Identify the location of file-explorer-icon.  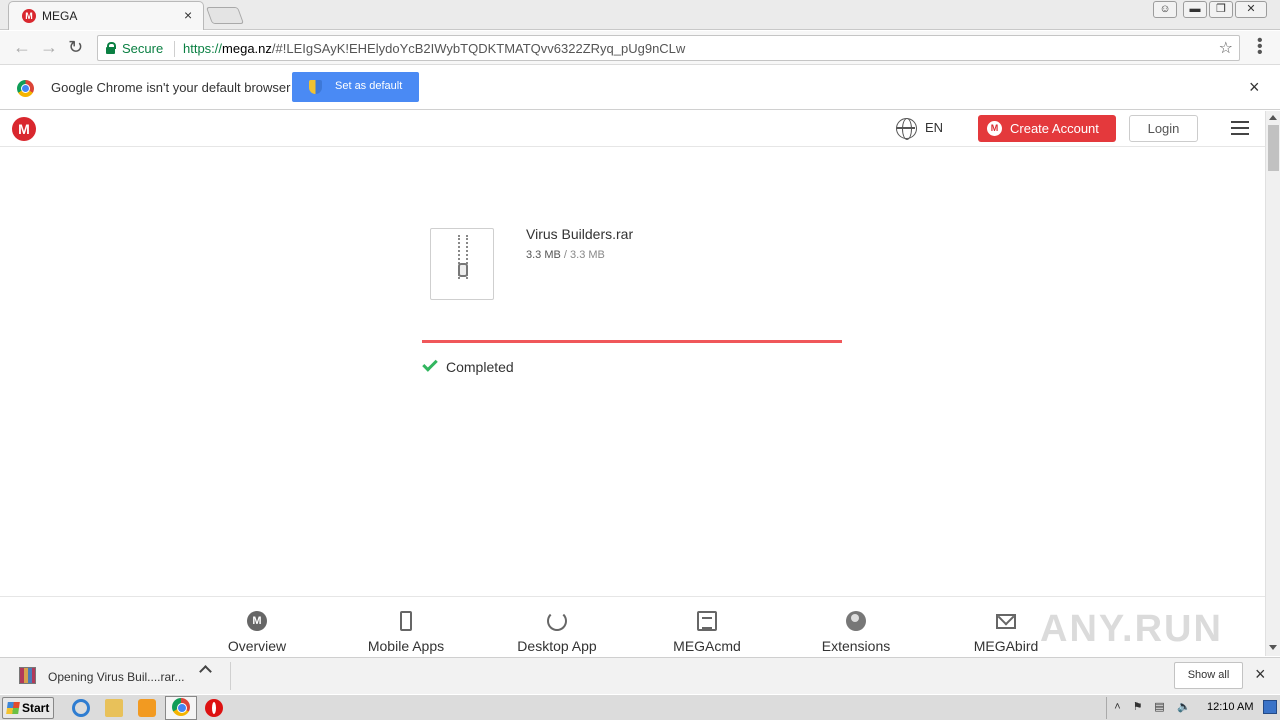
(114, 708).